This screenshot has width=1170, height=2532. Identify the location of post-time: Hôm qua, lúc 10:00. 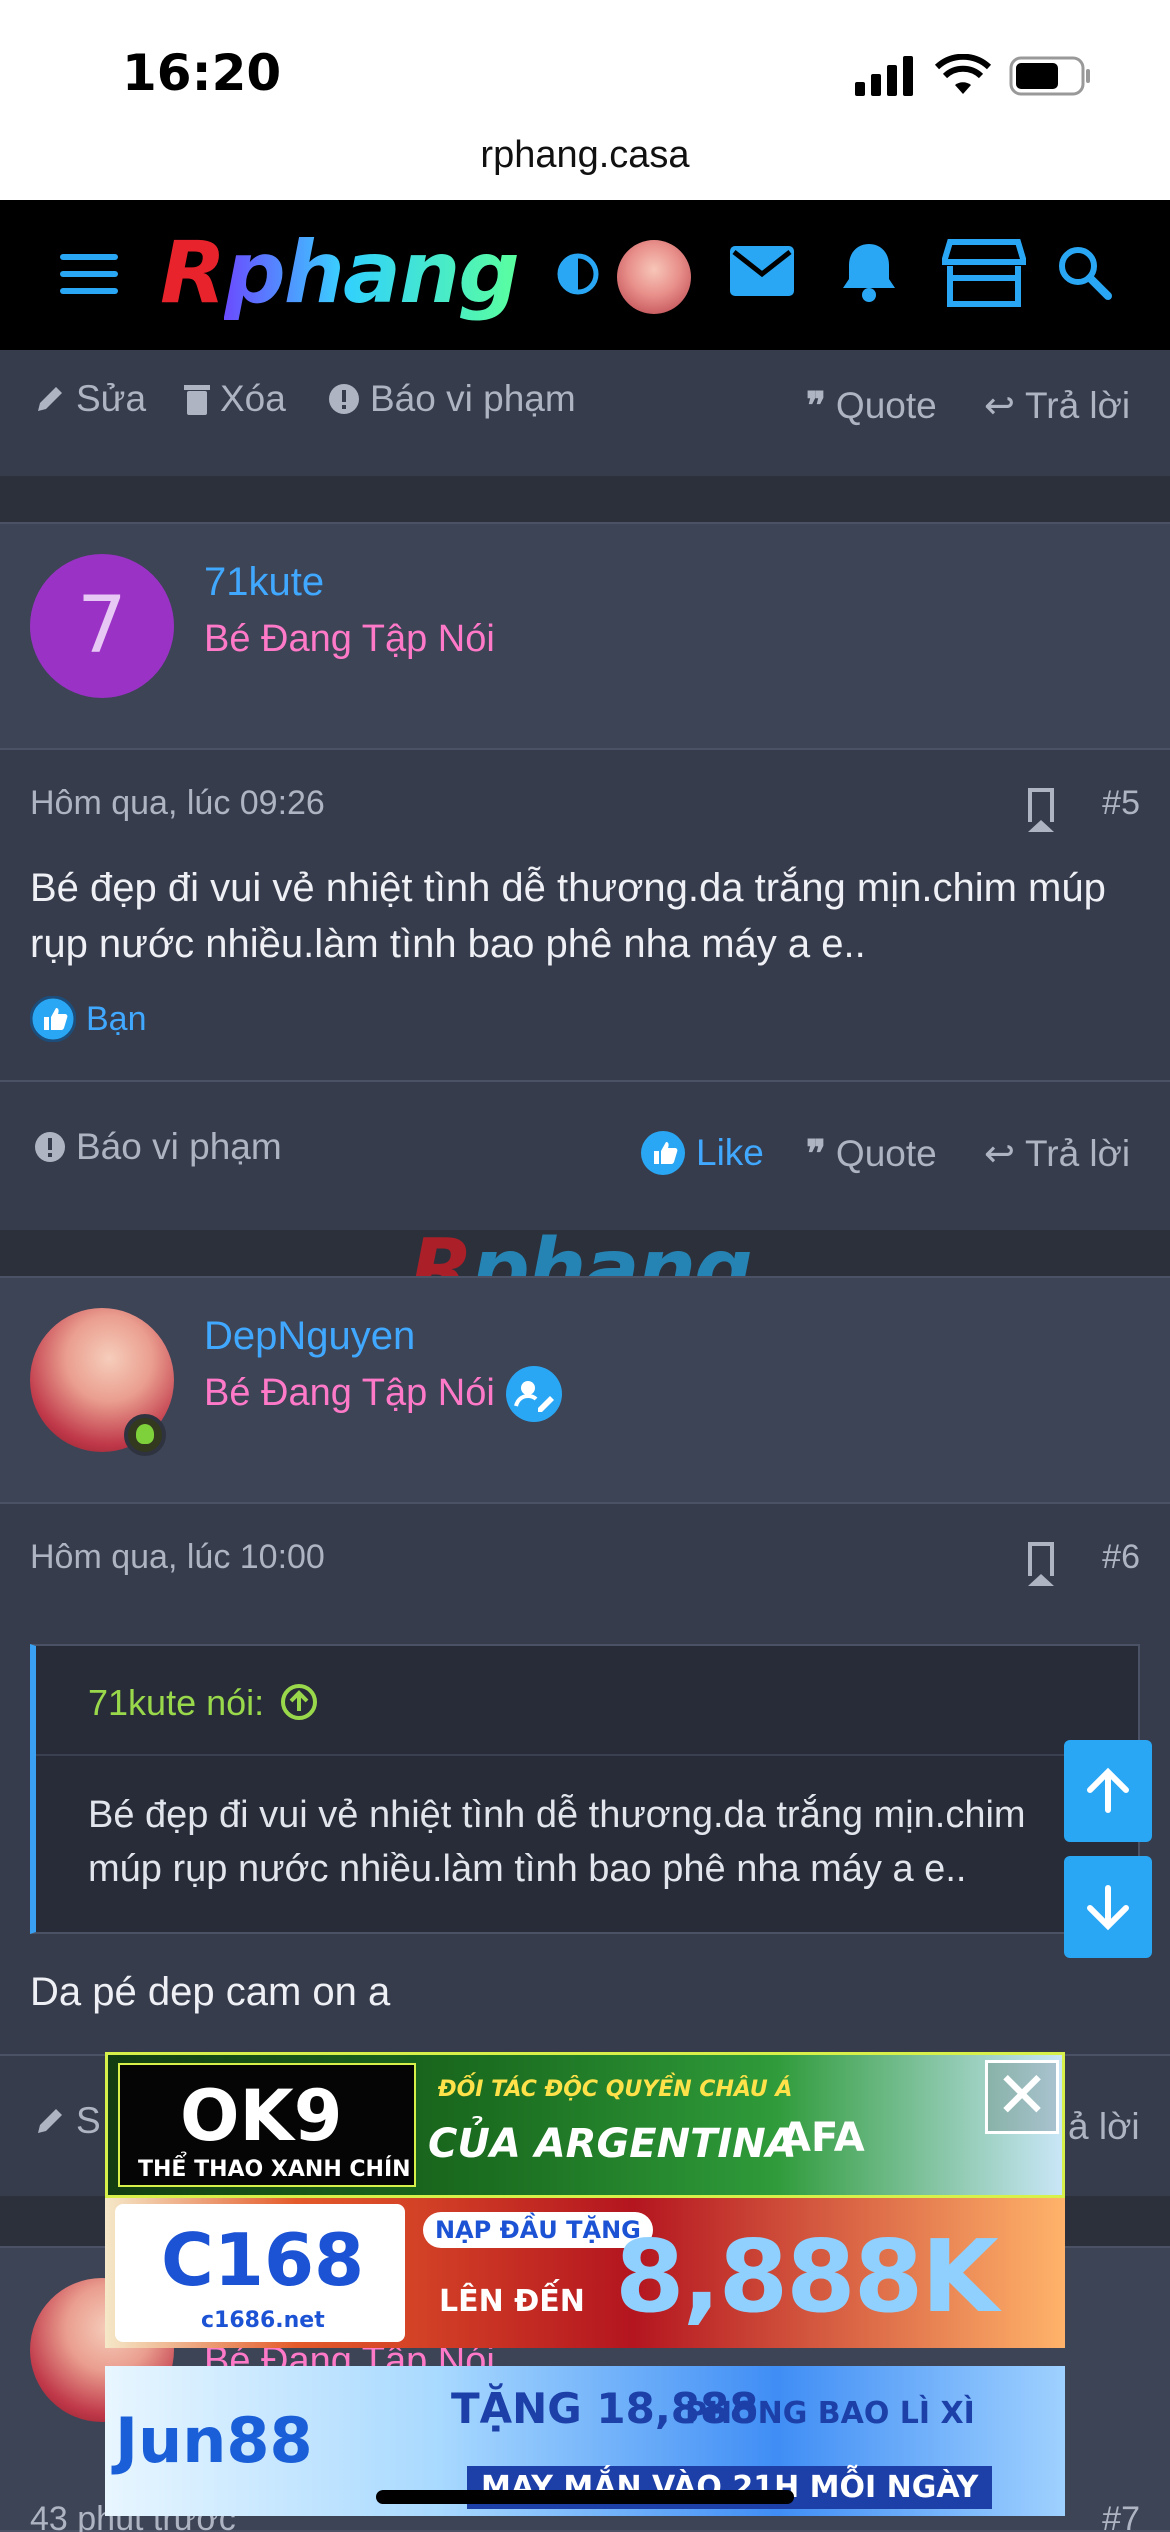
(177, 1557).